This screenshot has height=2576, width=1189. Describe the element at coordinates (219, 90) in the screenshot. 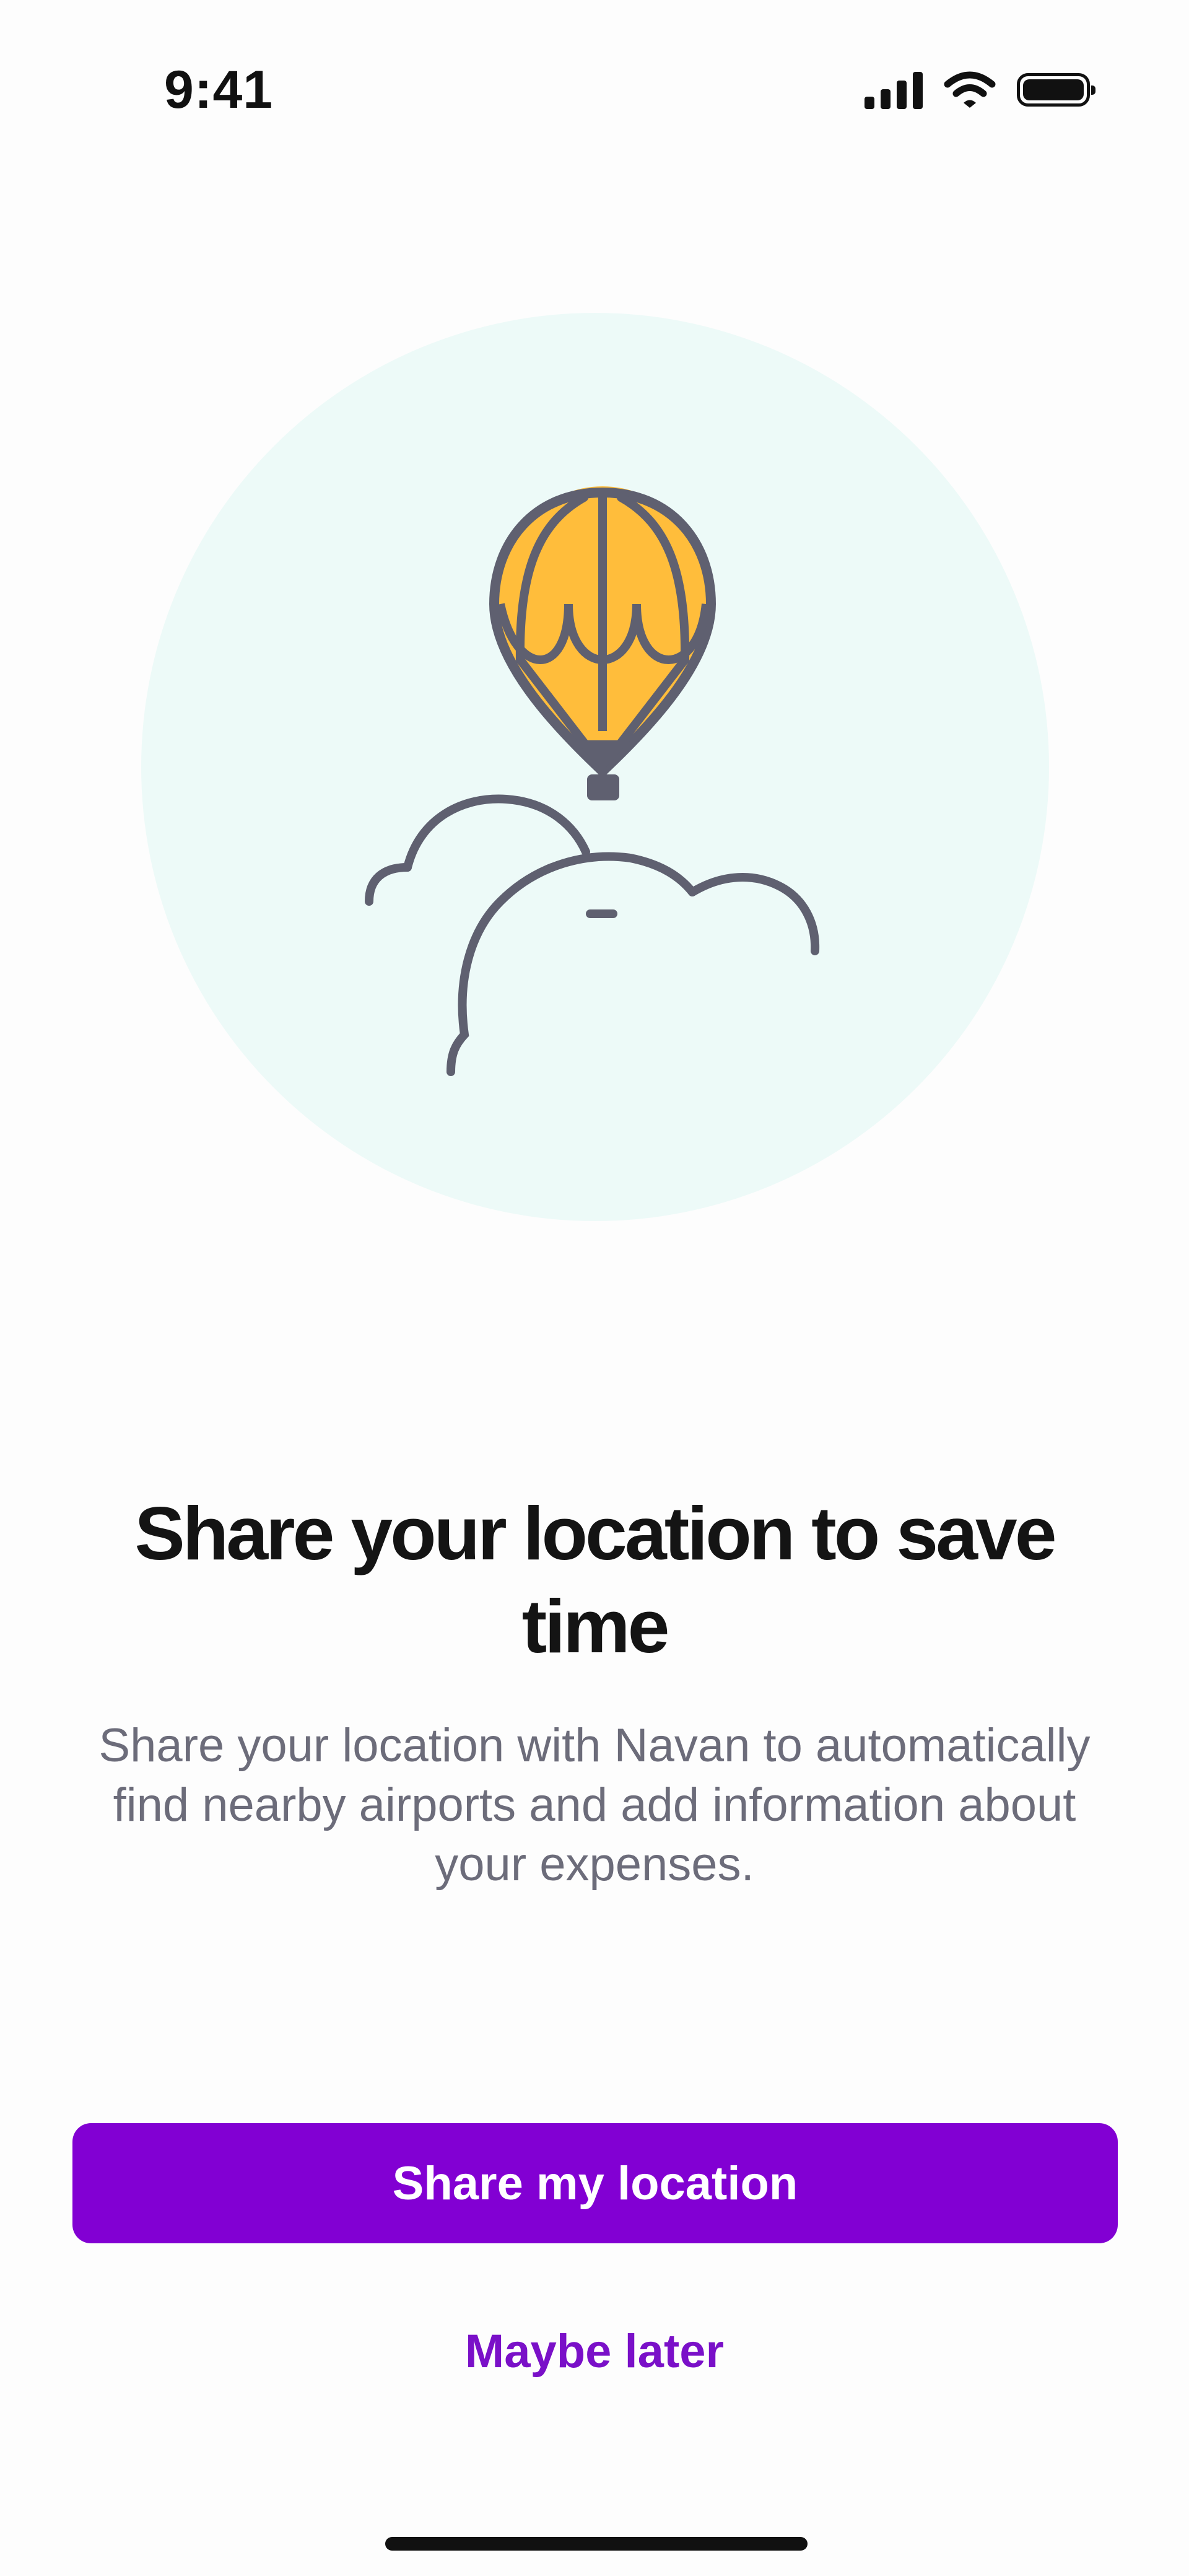

I see `status-time: 9:41` at that location.